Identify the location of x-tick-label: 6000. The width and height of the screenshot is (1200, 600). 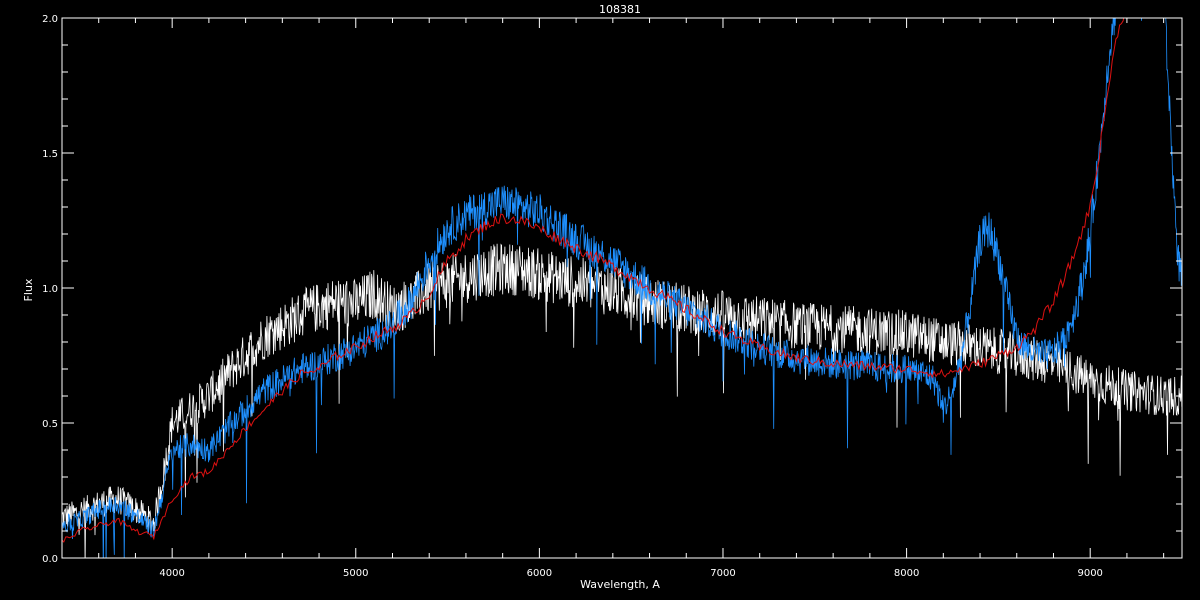
(539, 573).